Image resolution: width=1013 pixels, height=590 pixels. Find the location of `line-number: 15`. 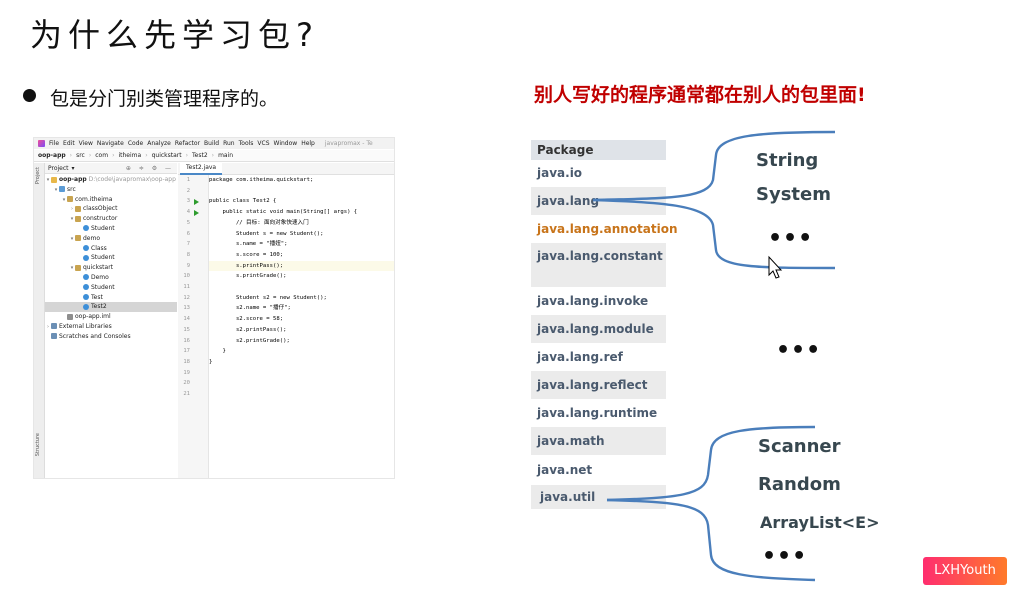

line-number: 15 is located at coordinates (186, 329).